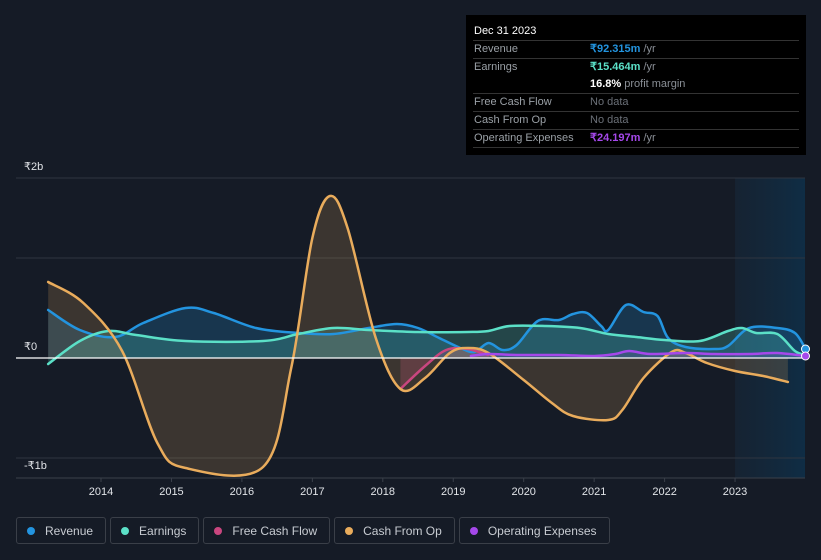 The height and width of the screenshot is (560, 821). I want to click on x-tick-label: 2021, so click(594, 492).